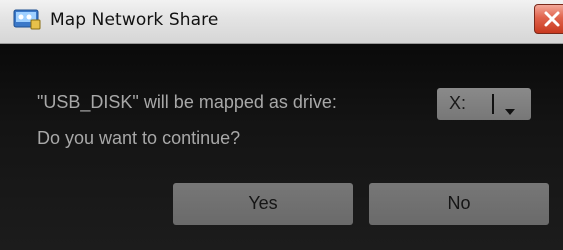  I want to click on mapping-message: "USB_DISK" will be mapped as drive:, so click(187, 102).